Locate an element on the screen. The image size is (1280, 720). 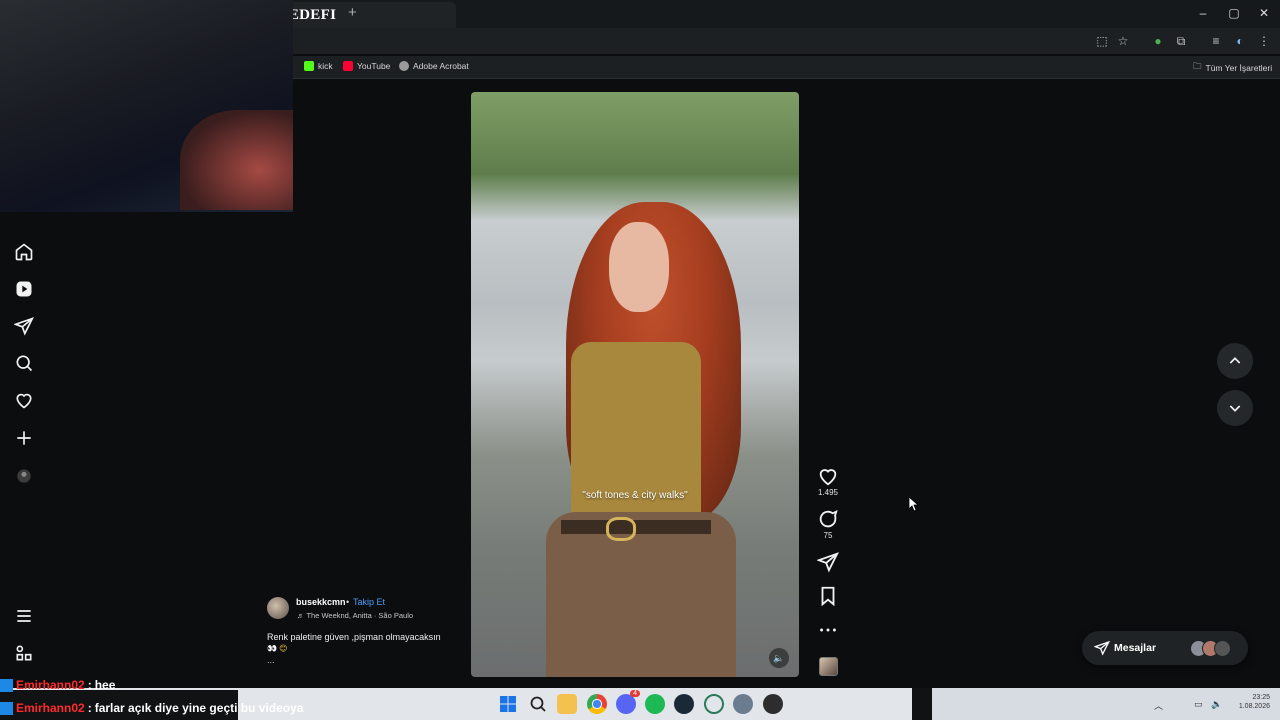
reels-icon is located at coordinates (24, 289).